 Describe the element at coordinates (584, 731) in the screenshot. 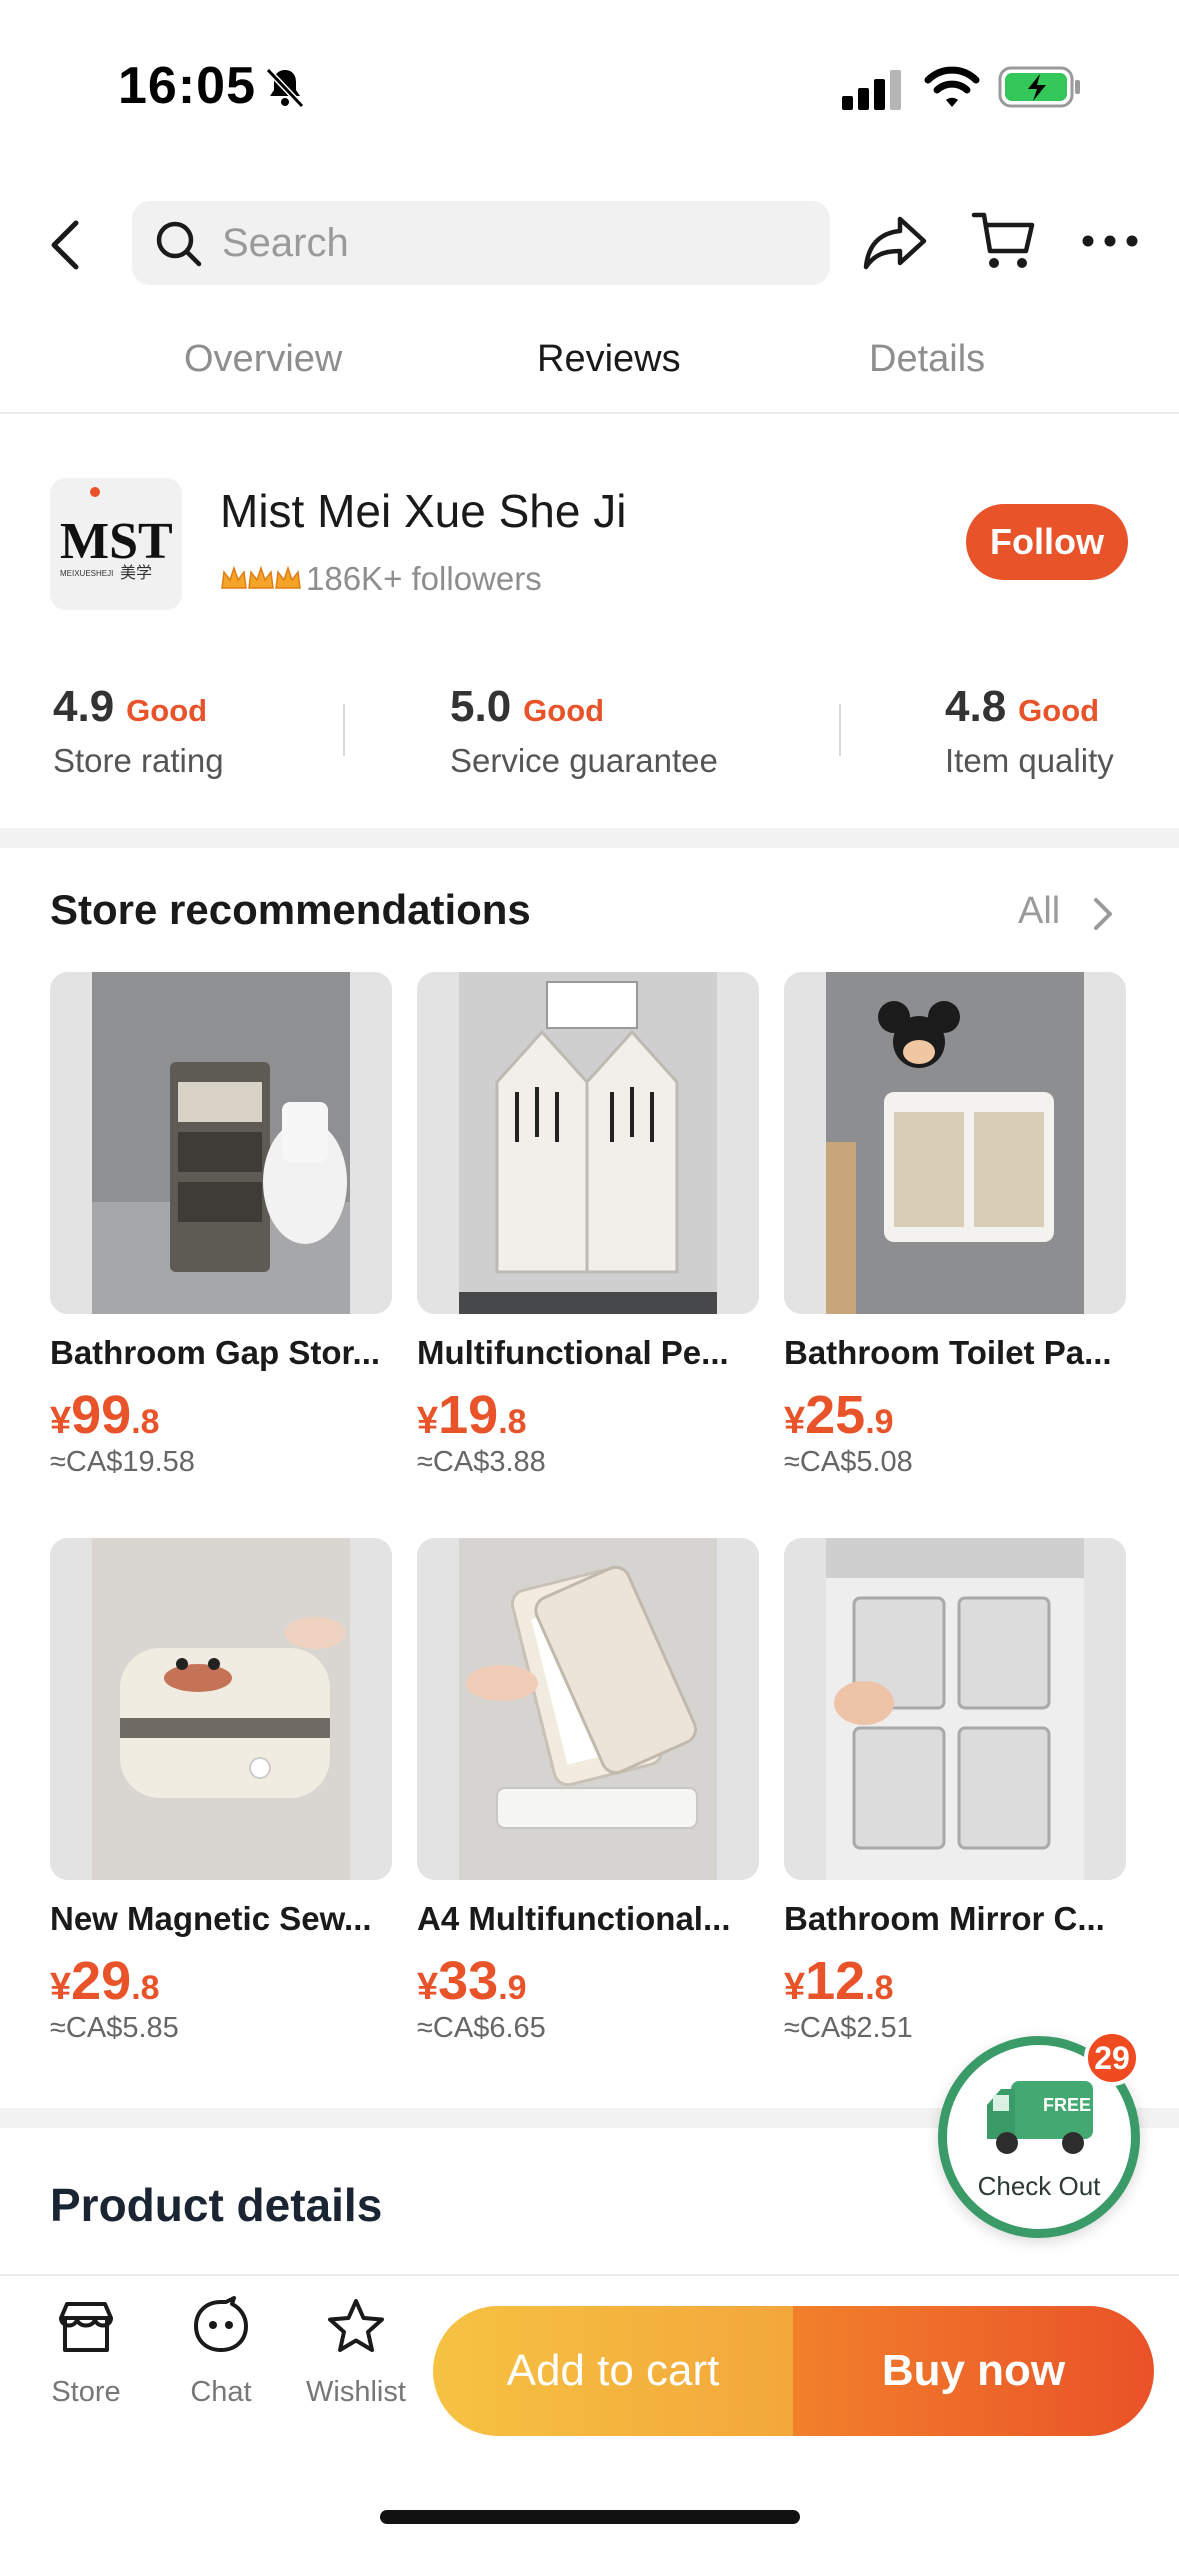

I see `service-rating: 5.0 Good Service guarantee` at that location.